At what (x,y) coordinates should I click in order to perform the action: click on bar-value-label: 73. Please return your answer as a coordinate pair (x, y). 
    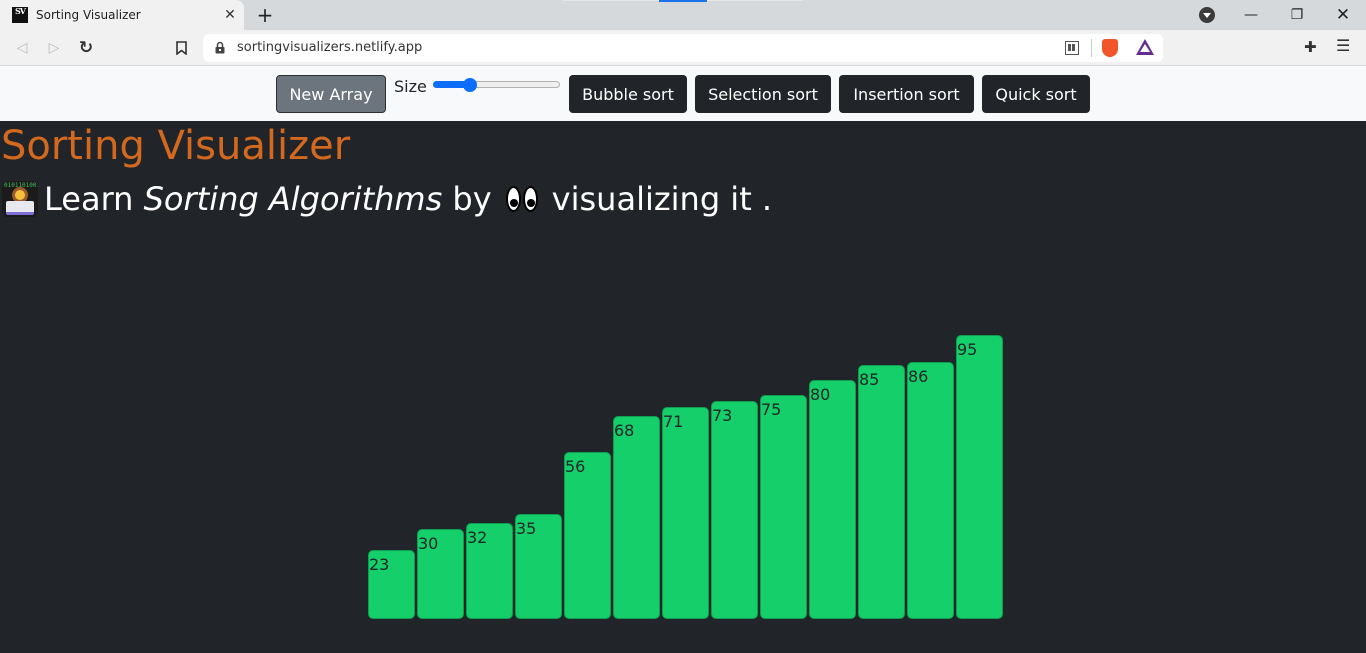
    Looking at the image, I should click on (722, 415).